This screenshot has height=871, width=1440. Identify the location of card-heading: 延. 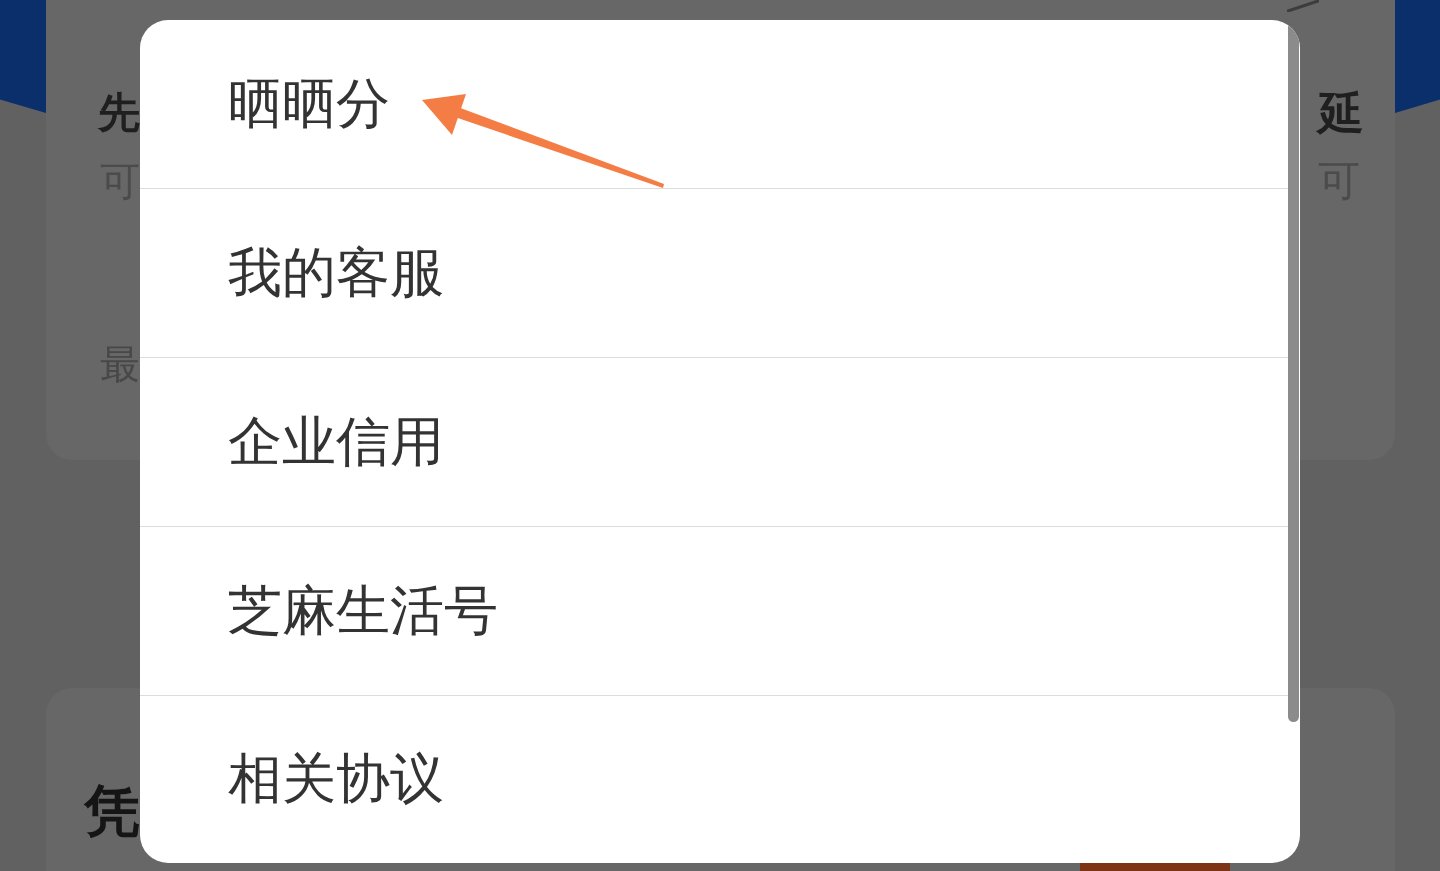
(1341, 113).